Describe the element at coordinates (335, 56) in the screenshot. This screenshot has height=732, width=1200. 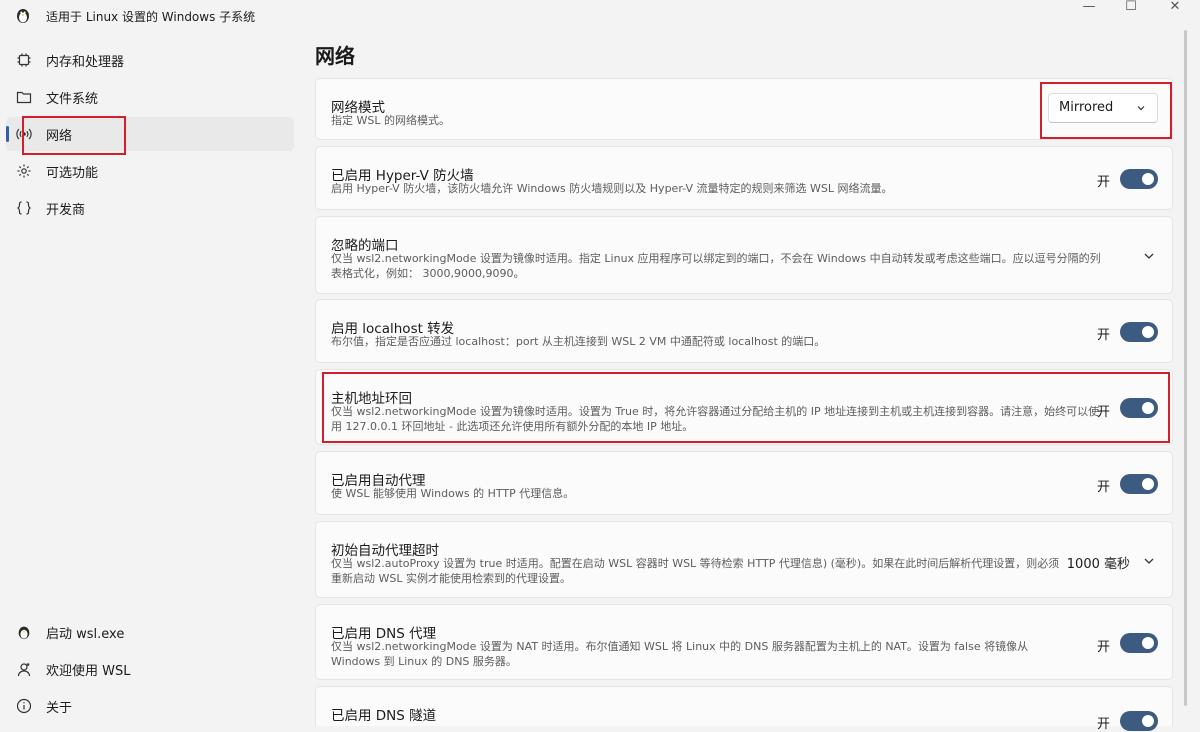
I see `page-title: 网络` at that location.